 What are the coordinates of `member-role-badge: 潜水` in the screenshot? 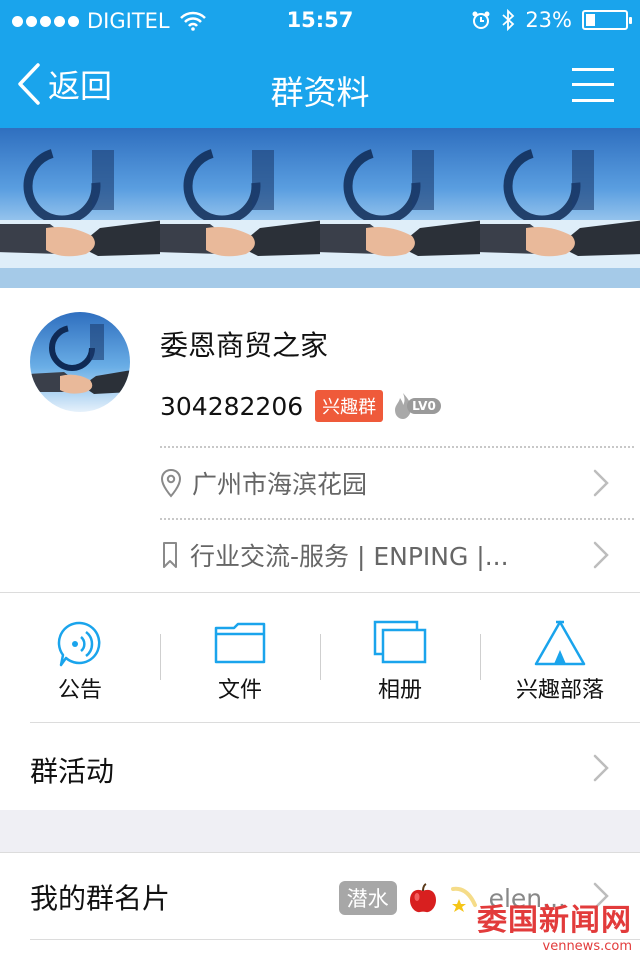 It's located at (367, 898).